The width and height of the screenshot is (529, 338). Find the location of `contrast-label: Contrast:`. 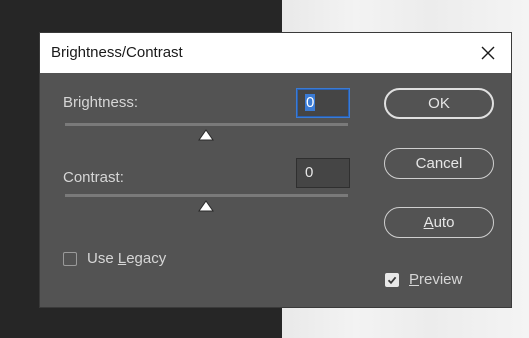

contrast-label: Contrast: is located at coordinates (93, 177).